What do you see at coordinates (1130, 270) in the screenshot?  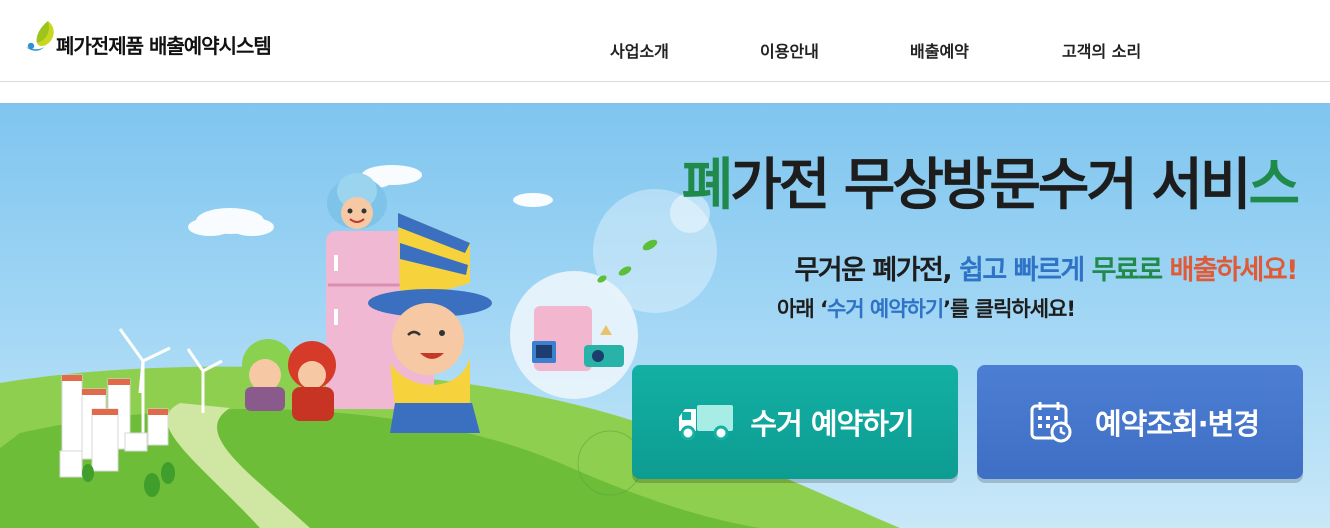 I see `hero-subtitle-part-c: 무료로` at bounding box center [1130, 270].